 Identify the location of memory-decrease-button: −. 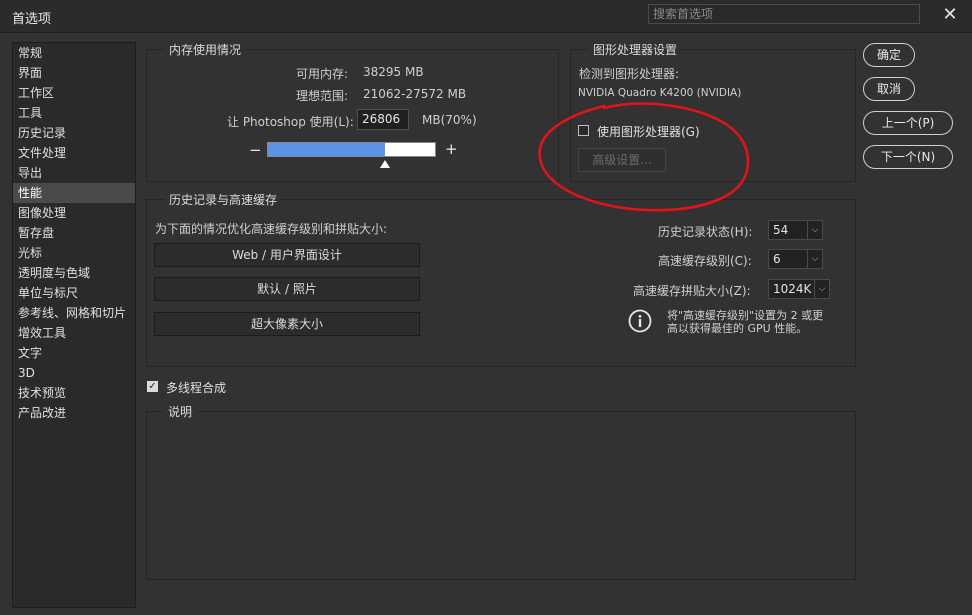
(255, 150).